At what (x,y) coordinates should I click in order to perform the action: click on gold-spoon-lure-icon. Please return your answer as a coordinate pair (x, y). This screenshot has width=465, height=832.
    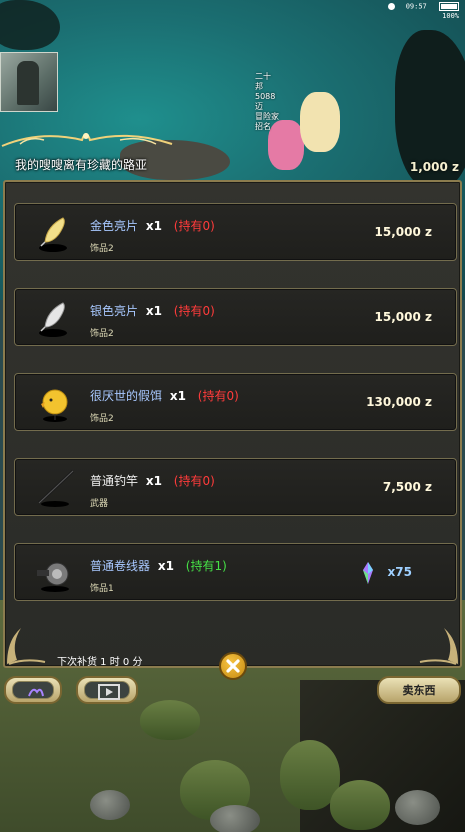
    Looking at the image, I should click on (53, 234).